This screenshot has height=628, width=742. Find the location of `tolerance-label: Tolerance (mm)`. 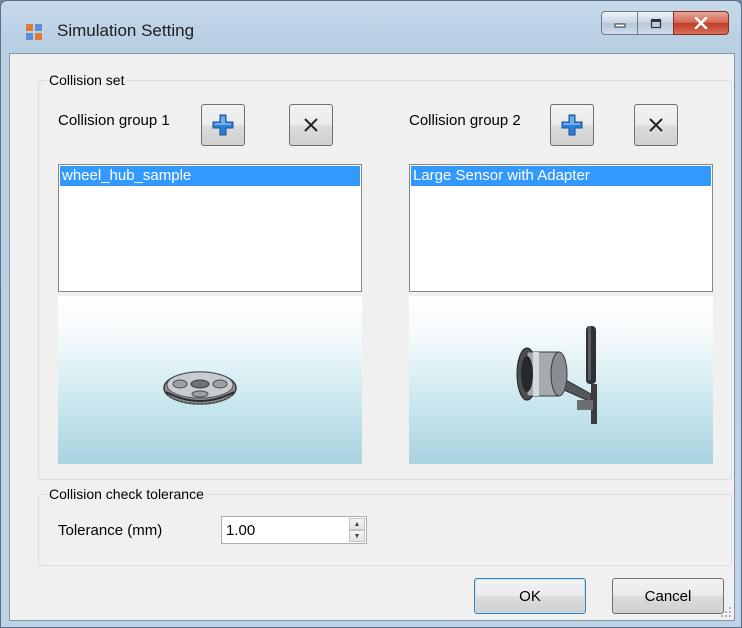

tolerance-label: Tolerance (mm) is located at coordinates (110, 530).